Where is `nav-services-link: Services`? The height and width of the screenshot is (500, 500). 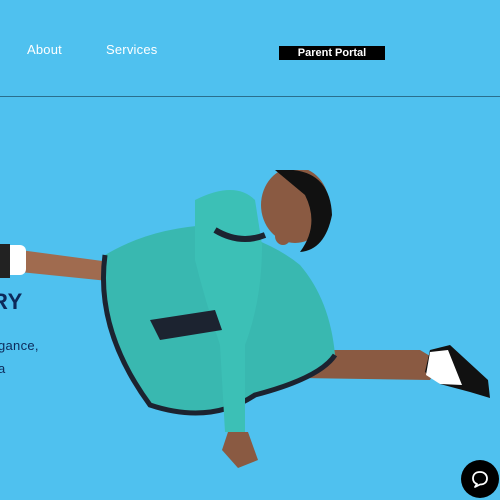
nav-services-link: Services is located at coordinates (131, 49).